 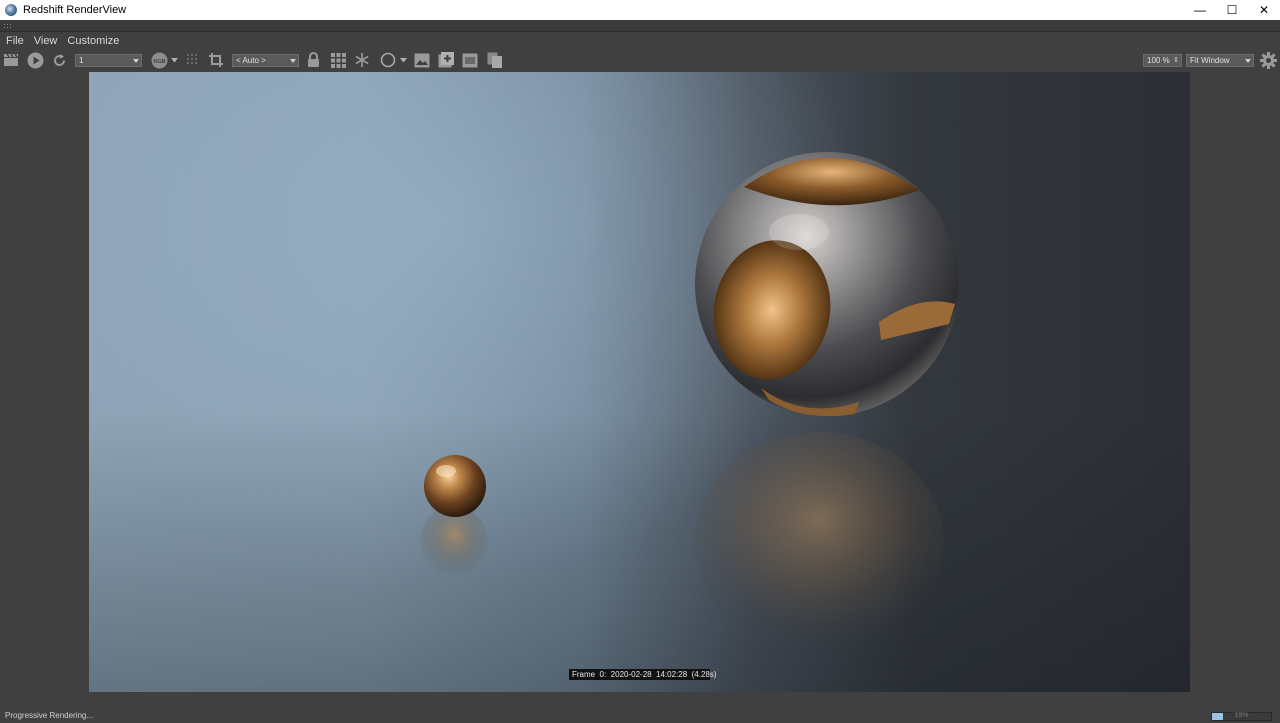 I want to click on title-bar: Redshift RenderView — ☐ ✕, so click(x=640, y=10).